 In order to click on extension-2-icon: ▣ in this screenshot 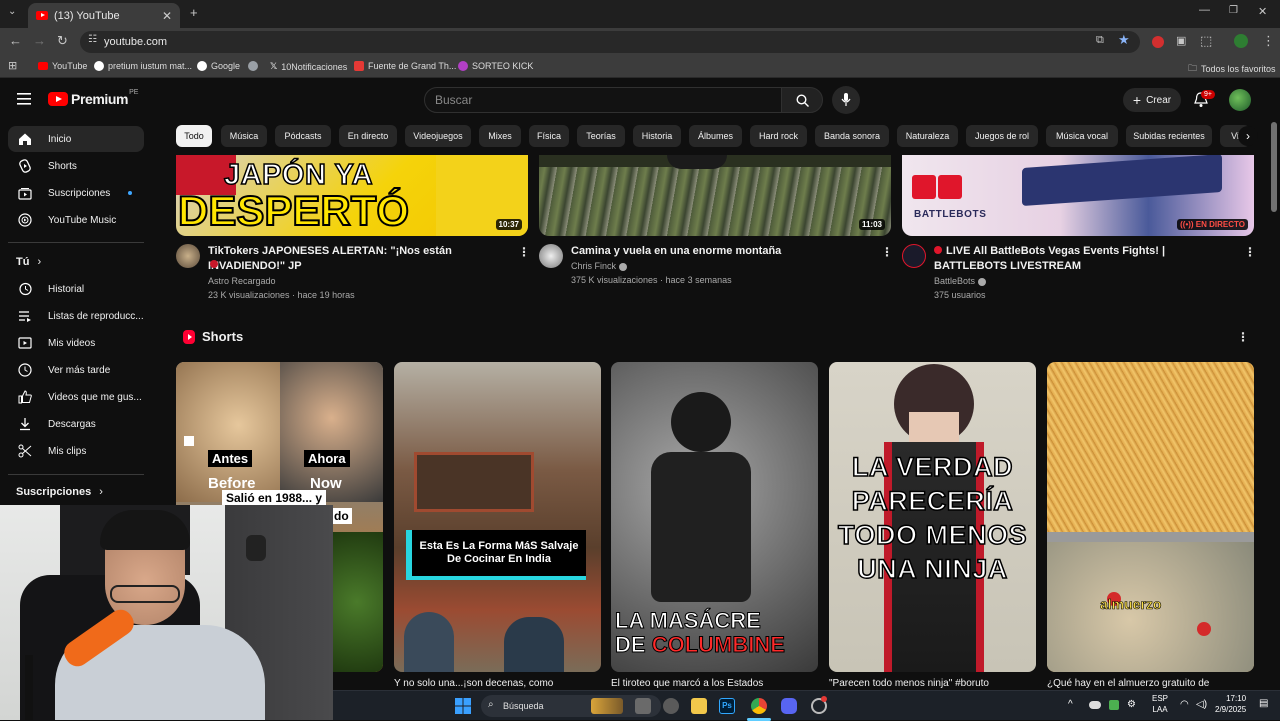, I will do `click(1181, 40)`.